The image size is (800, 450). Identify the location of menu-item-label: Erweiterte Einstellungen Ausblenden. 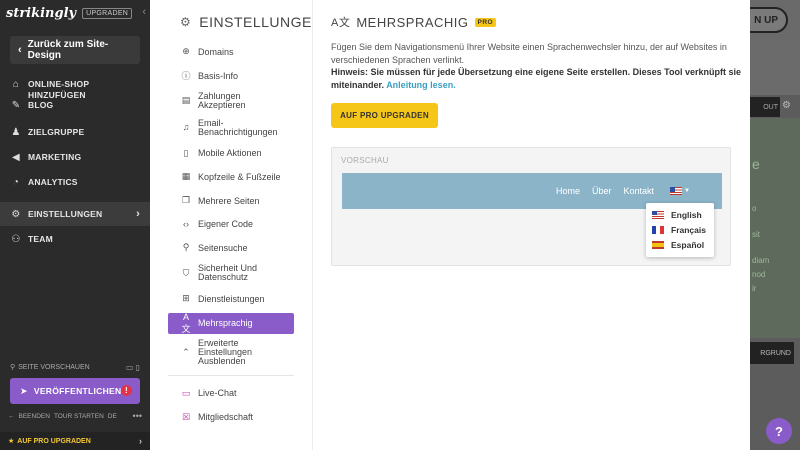
(225, 352).